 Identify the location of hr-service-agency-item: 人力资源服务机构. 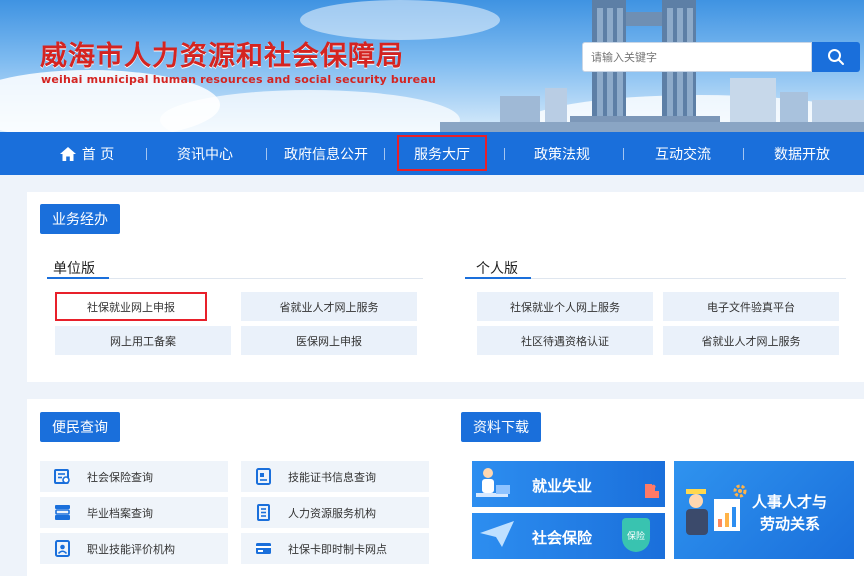
(335, 512).